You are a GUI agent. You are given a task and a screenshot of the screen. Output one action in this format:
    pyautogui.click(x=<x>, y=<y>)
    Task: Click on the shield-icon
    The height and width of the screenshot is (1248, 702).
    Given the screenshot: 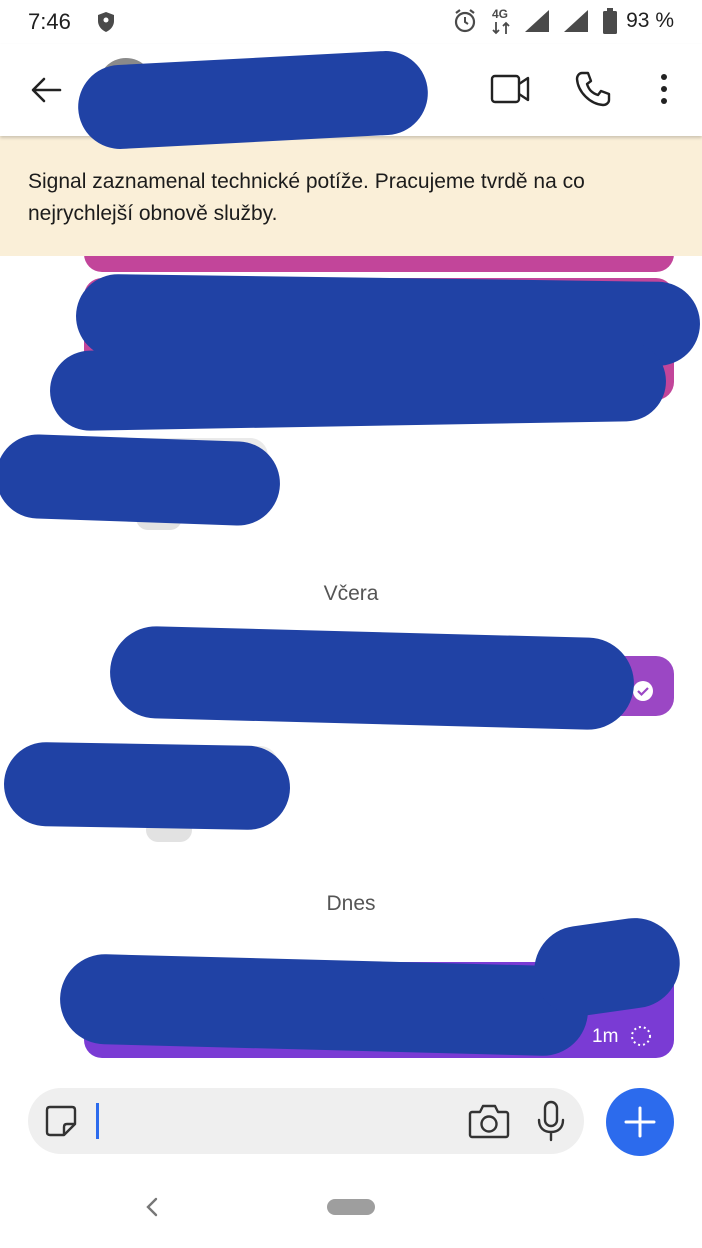 What is the action you would take?
    pyautogui.click(x=106, y=22)
    